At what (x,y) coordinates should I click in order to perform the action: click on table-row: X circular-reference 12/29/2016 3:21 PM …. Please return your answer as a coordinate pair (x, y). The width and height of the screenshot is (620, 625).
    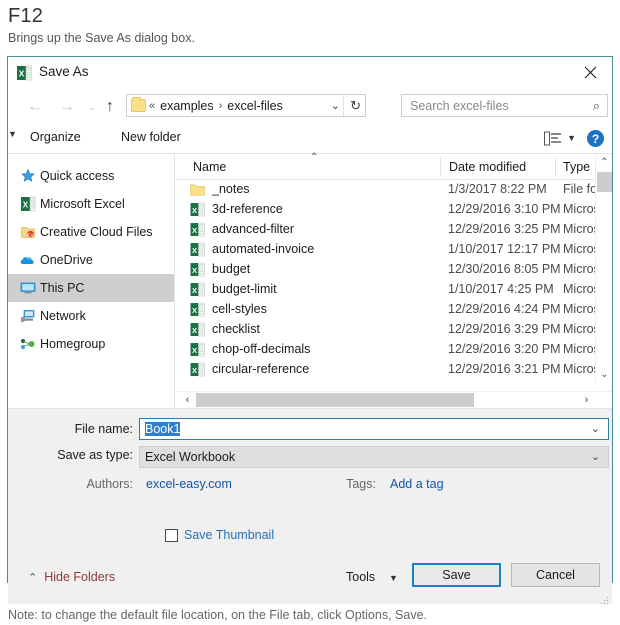
    Looking at the image, I should click on (394, 370).